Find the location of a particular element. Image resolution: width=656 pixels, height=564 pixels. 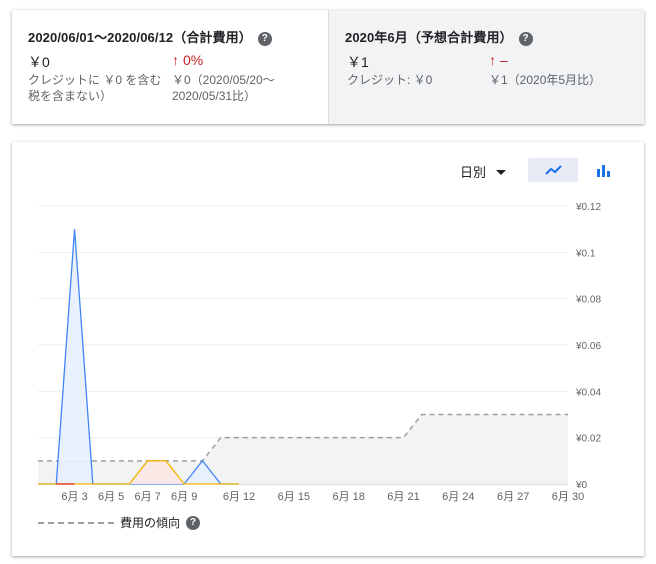

x-tick-label: 6月 15 is located at coordinates (294, 497).